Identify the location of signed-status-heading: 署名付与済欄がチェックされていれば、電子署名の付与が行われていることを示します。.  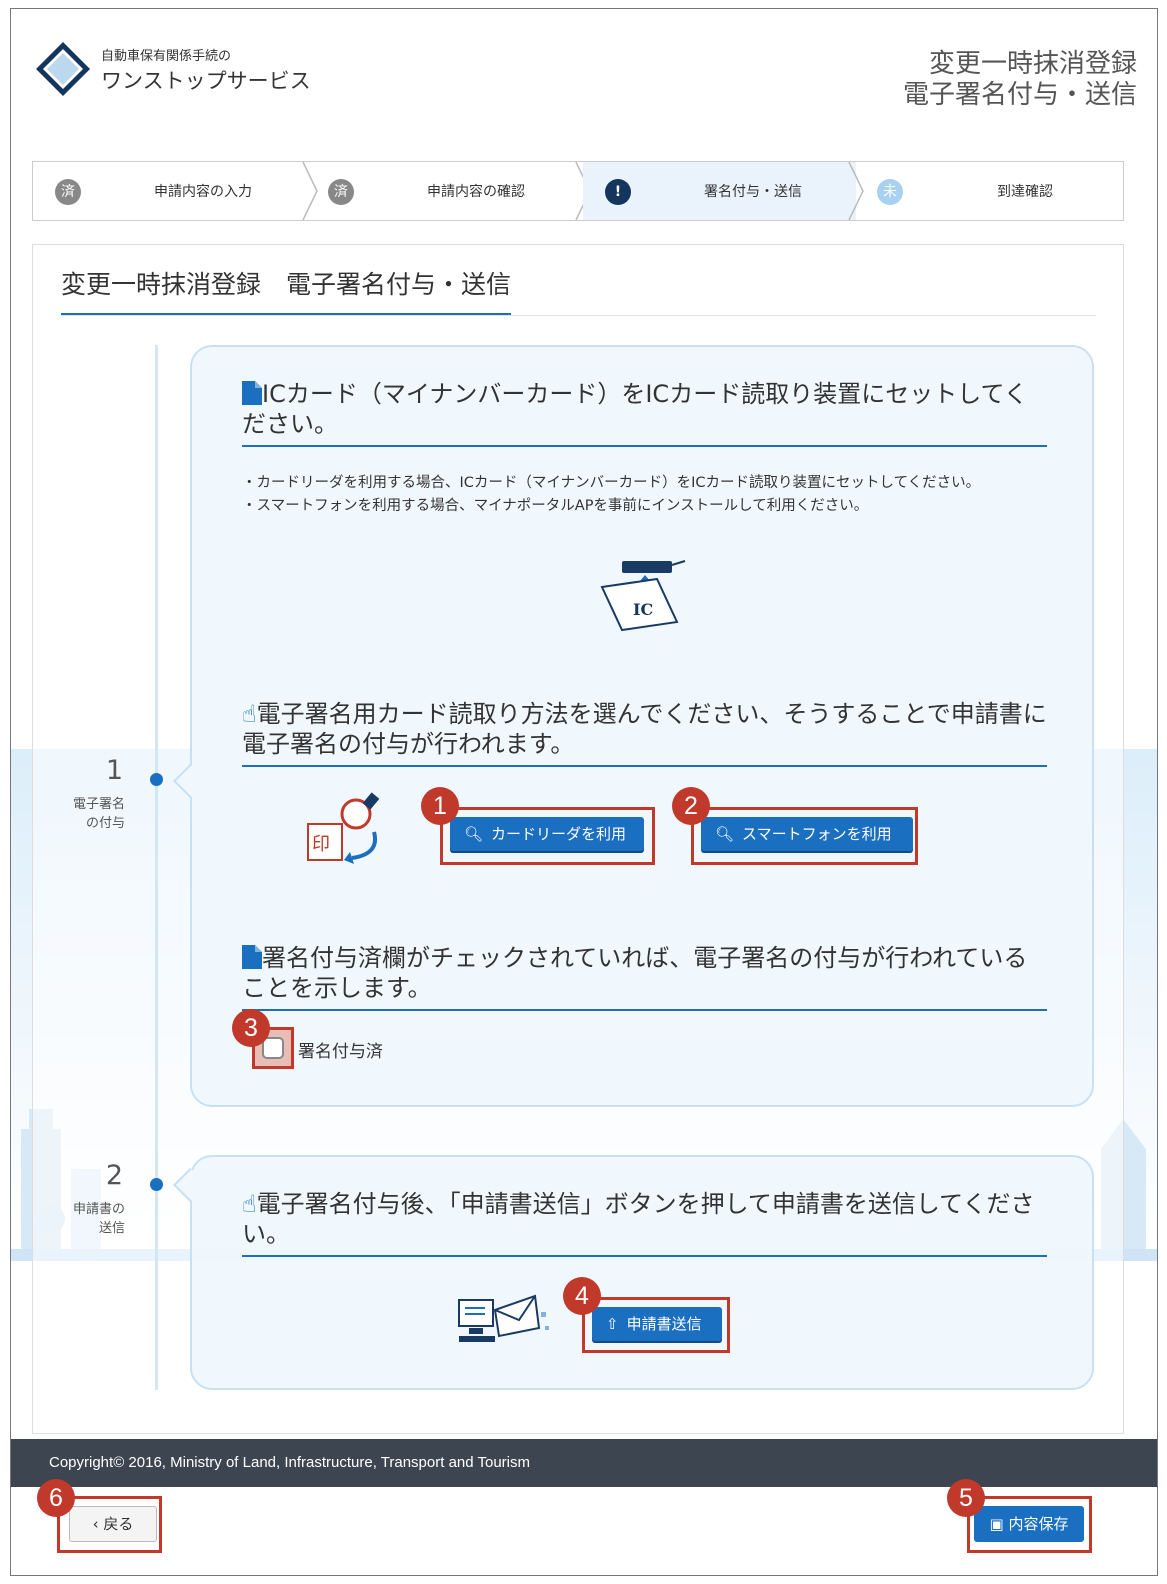
(644, 977).